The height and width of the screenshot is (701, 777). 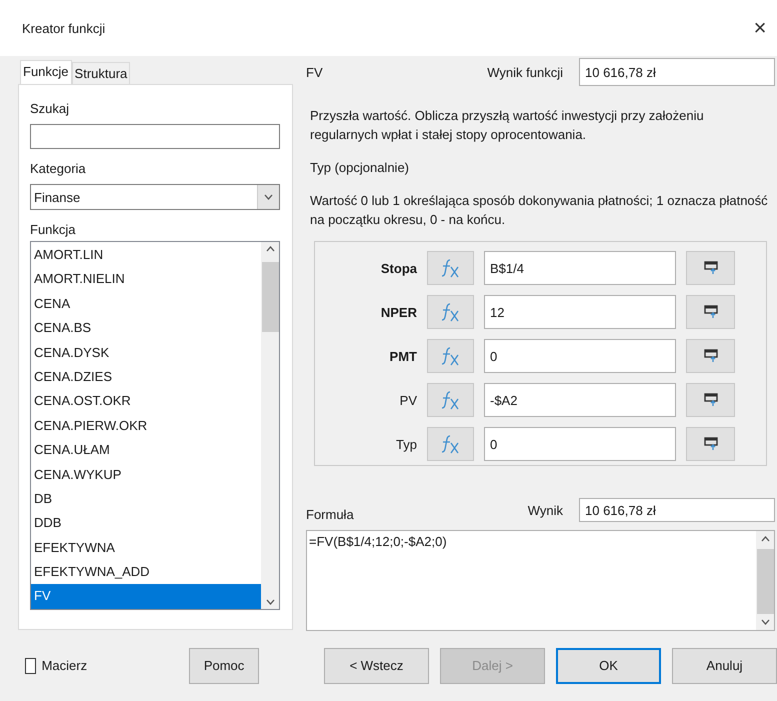 What do you see at coordinates (146, 548) in the screenshot?
I see `list-item: EFEKTYWNA` at bounding box center [146, 548].